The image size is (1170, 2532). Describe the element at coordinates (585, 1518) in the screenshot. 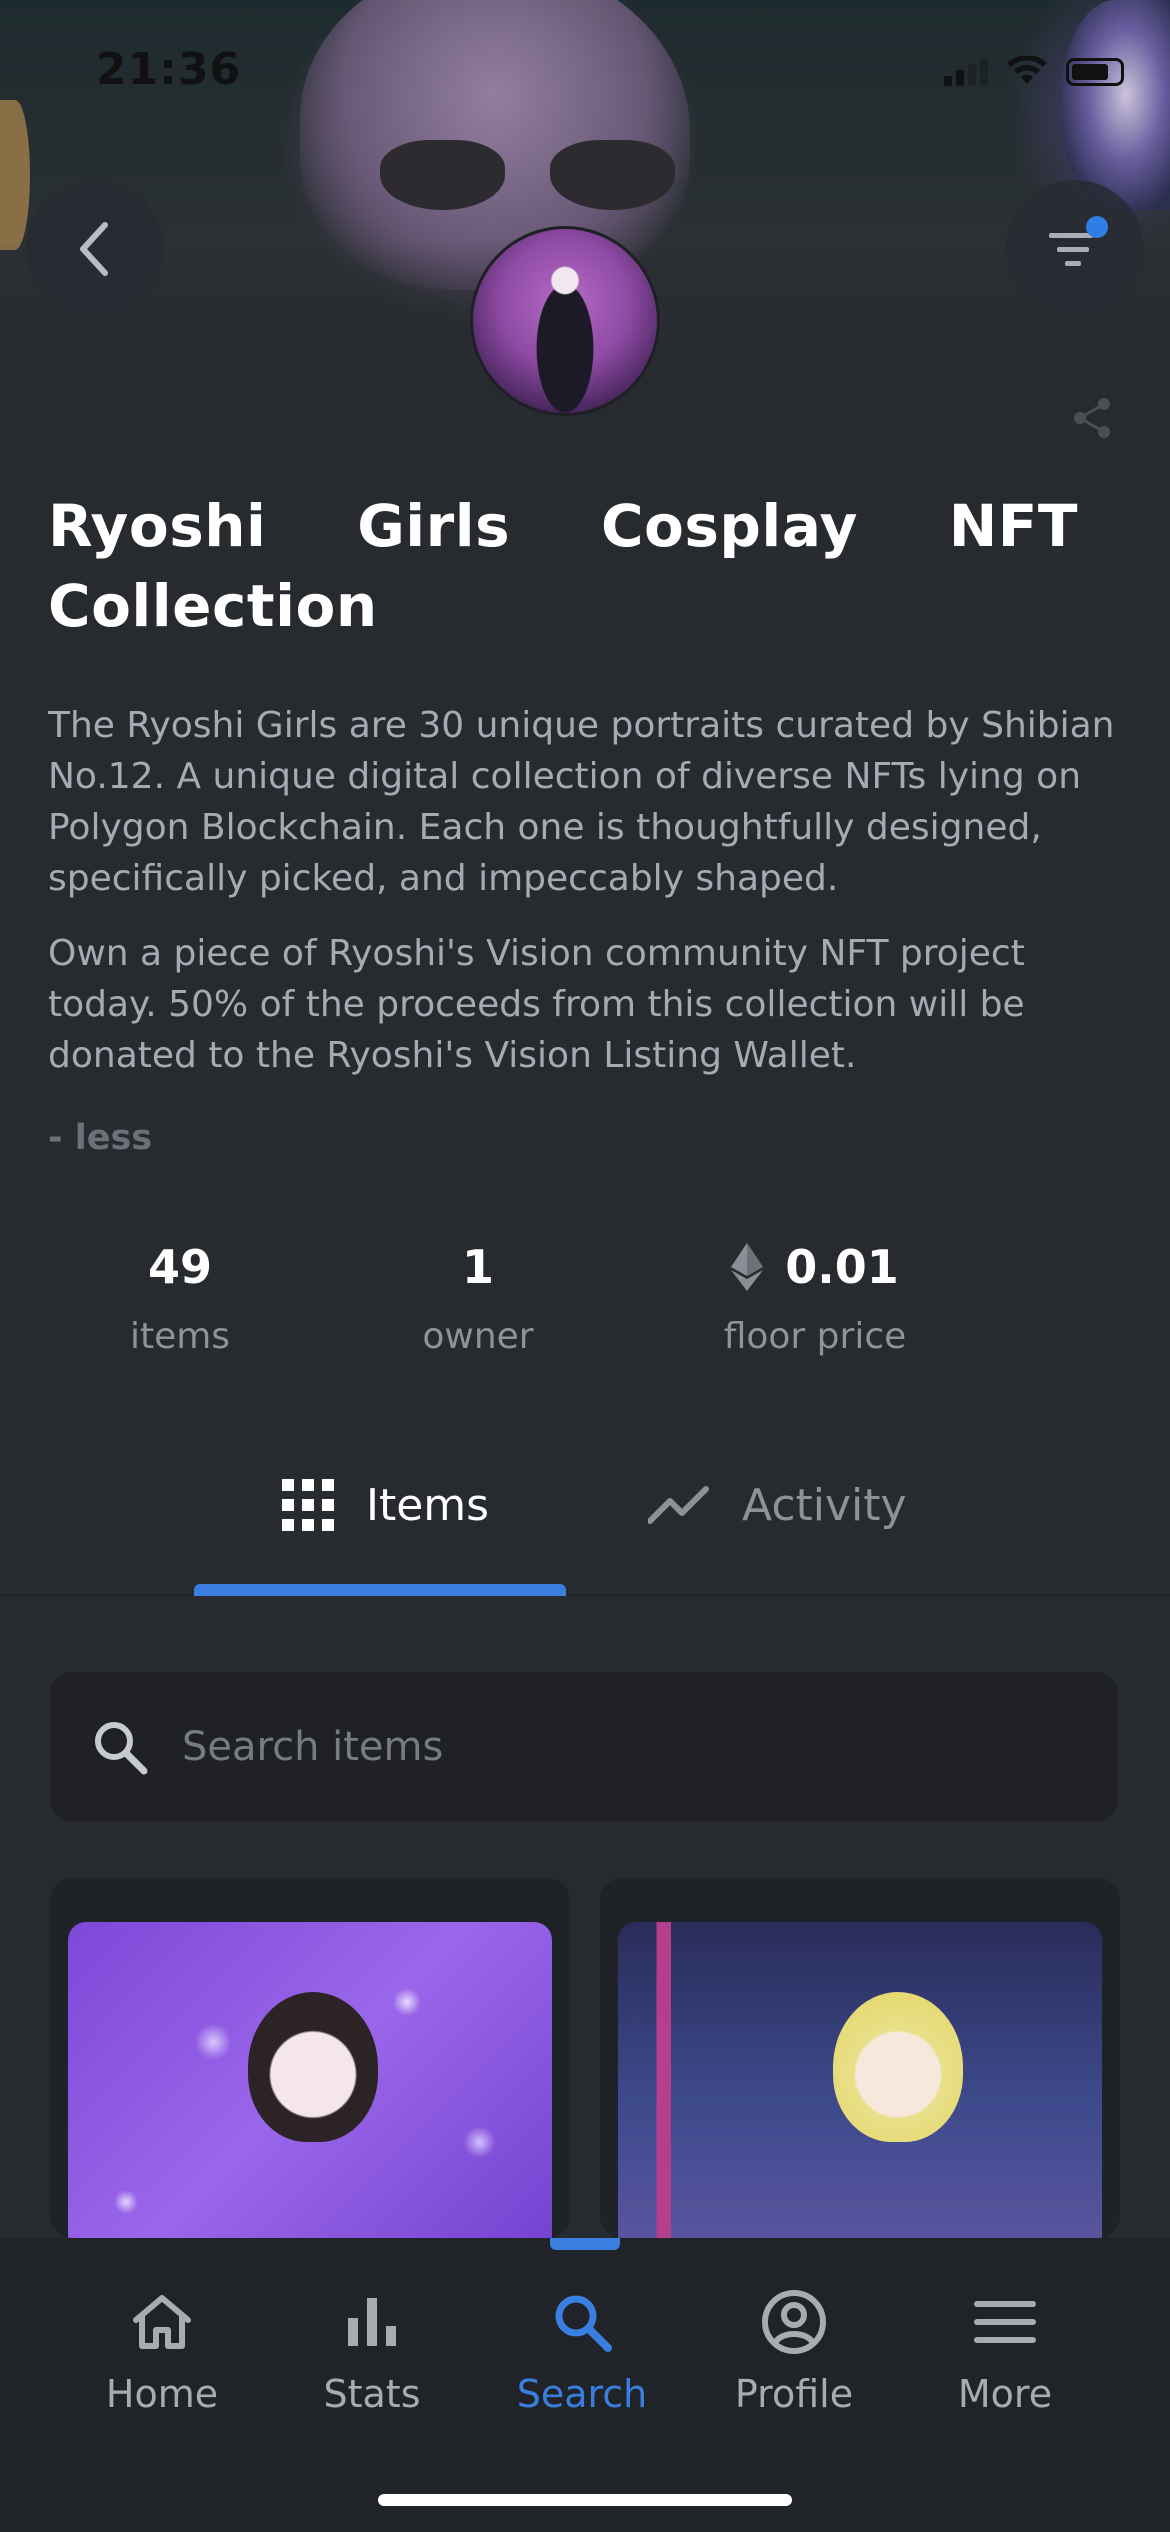

I see `collection-tabs: Items Activity` at that location.